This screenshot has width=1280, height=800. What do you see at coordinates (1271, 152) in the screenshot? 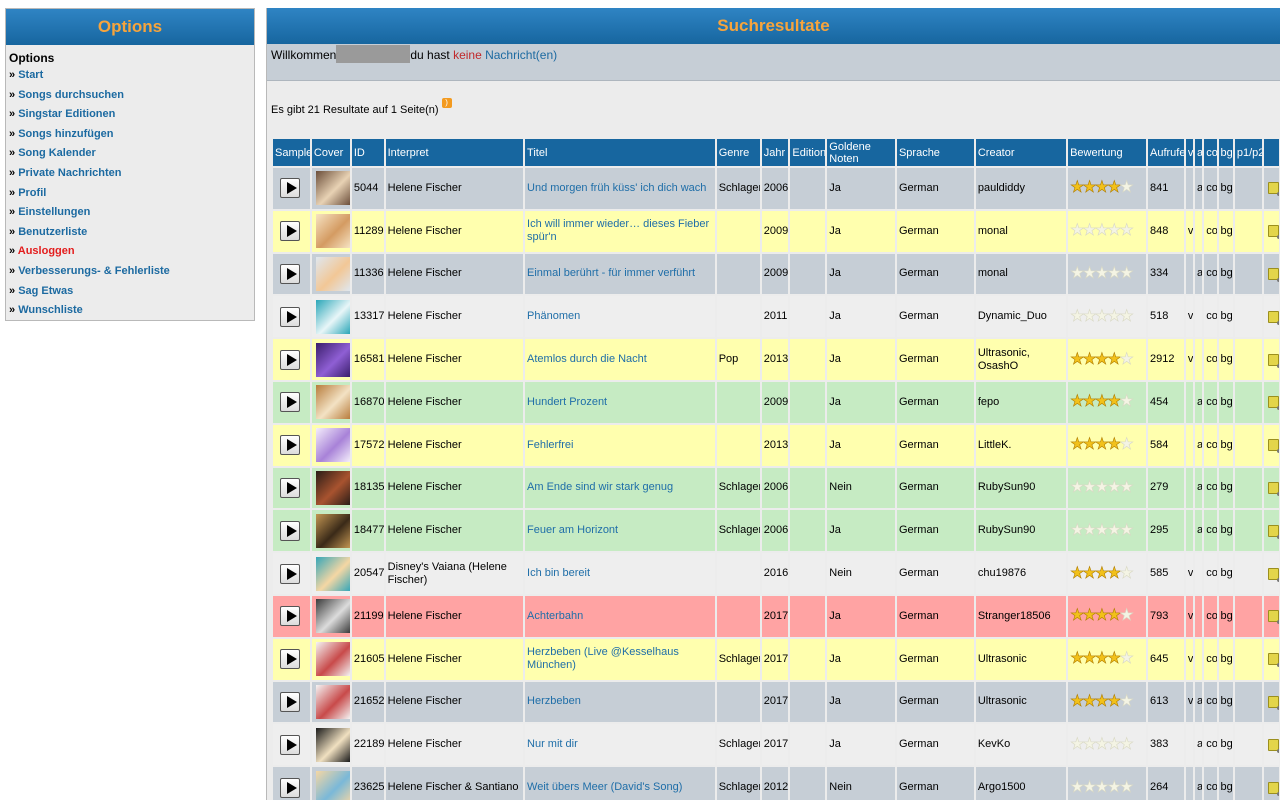
I see `column-header` at bounding box center [1271, 152].